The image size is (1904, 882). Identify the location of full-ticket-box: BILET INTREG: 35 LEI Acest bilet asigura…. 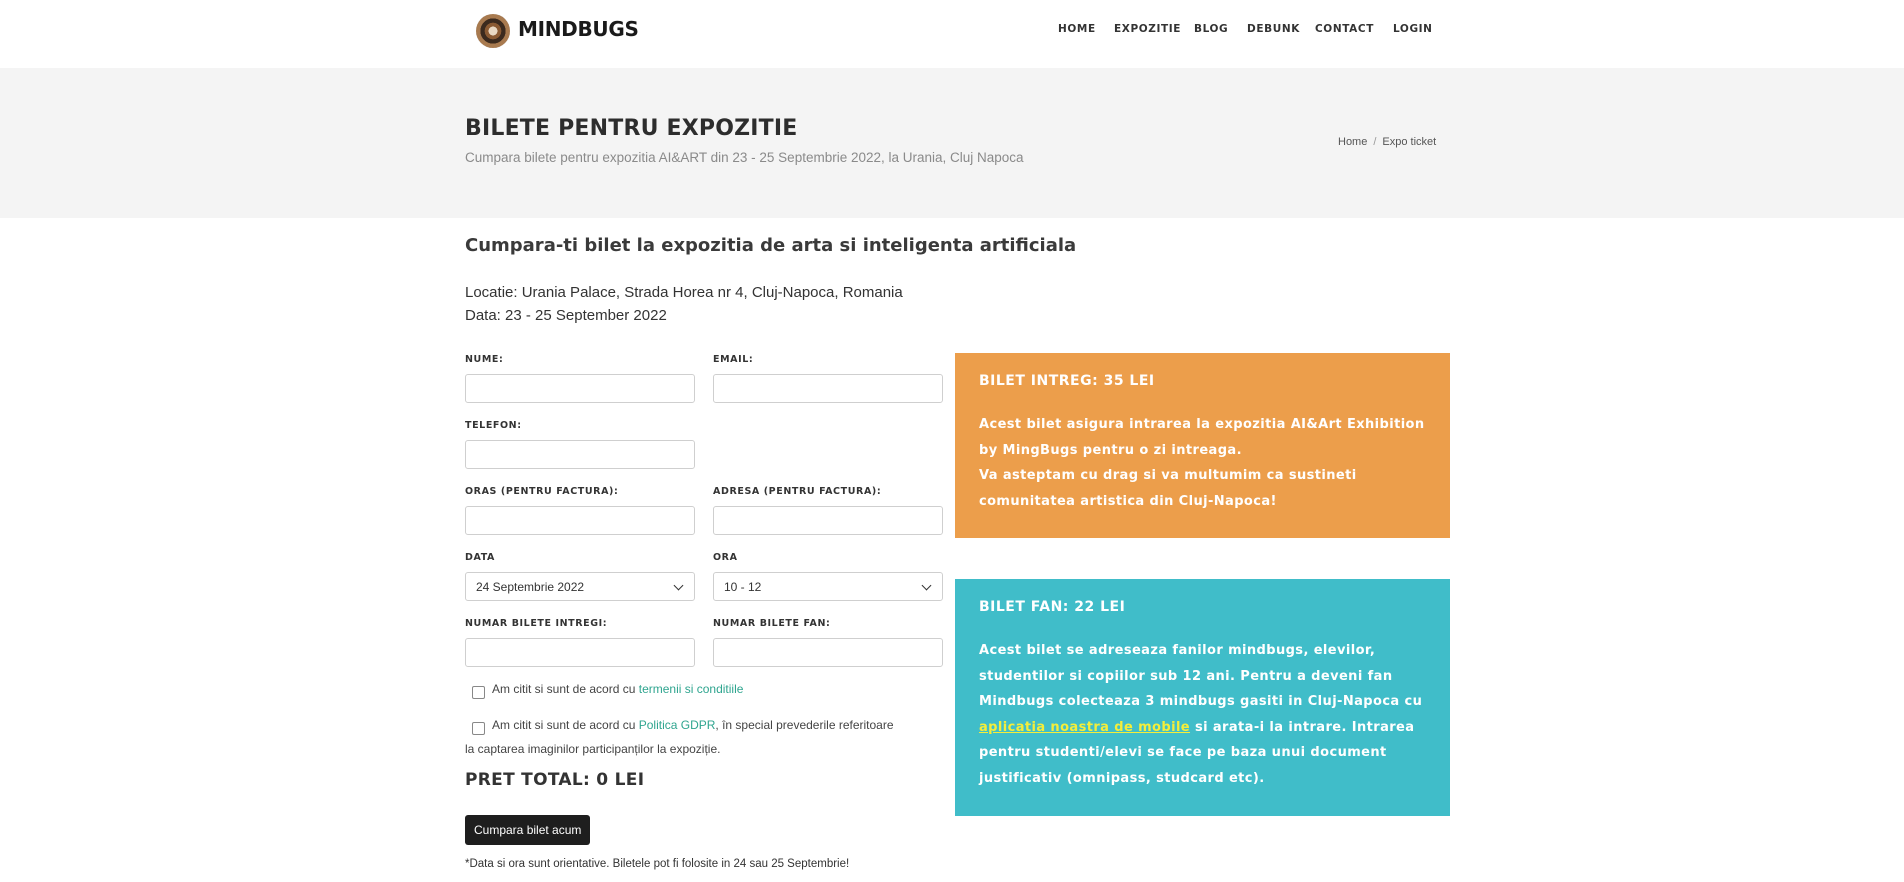
(1202, 445).